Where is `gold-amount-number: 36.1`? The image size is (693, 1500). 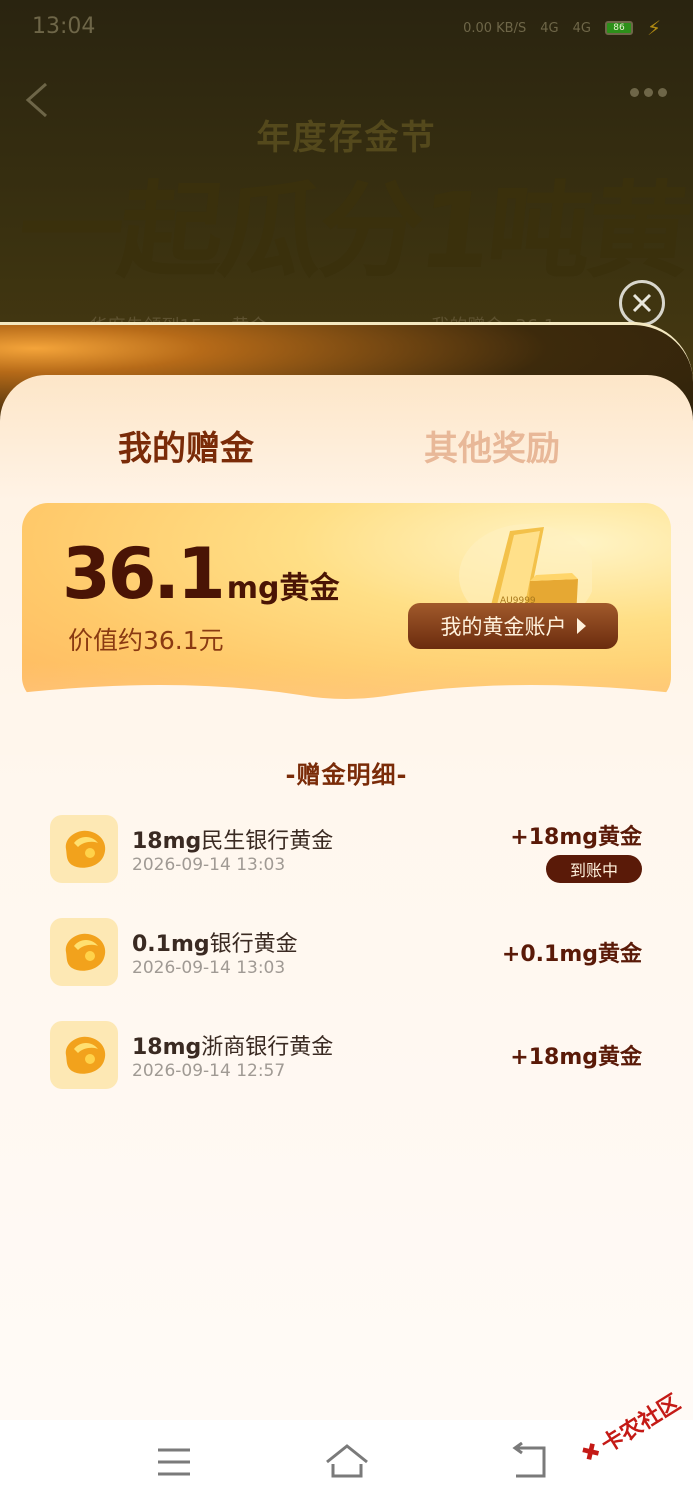
gold-amount-number: 36.1 is located at coordinates (144, 574).